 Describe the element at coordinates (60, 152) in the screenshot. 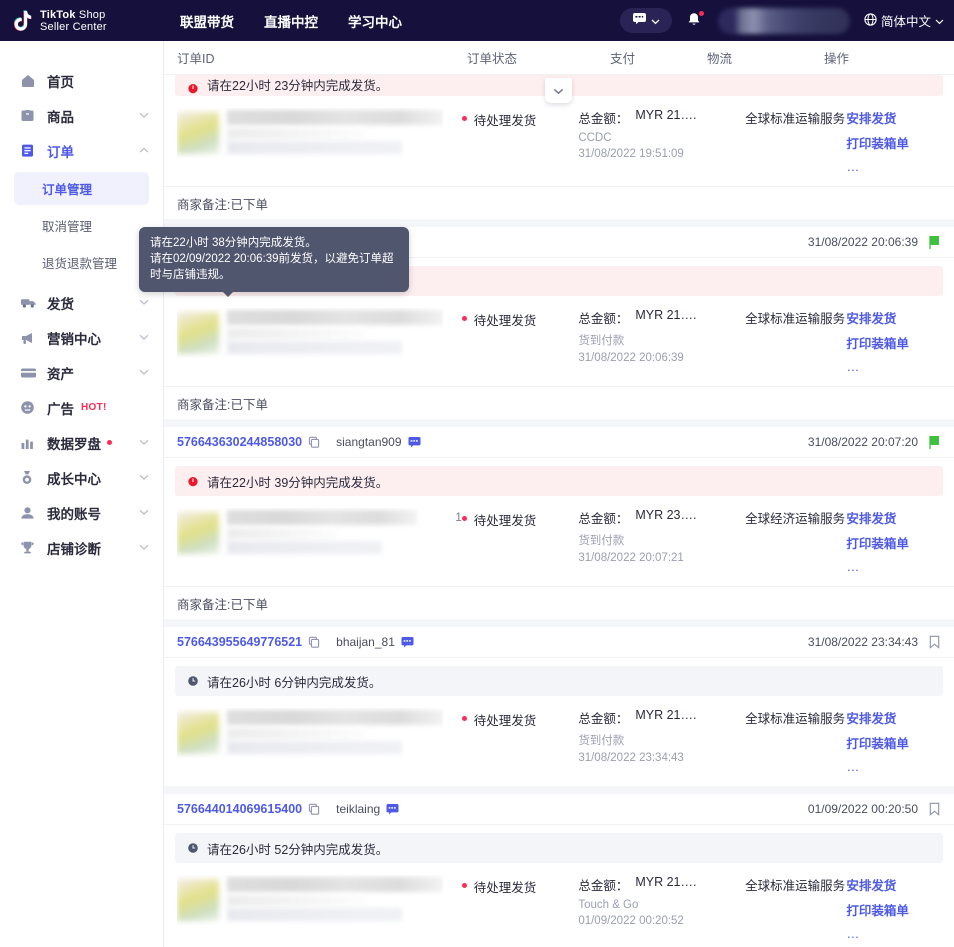

I see `sidebar-item-label: 订单` at that location.